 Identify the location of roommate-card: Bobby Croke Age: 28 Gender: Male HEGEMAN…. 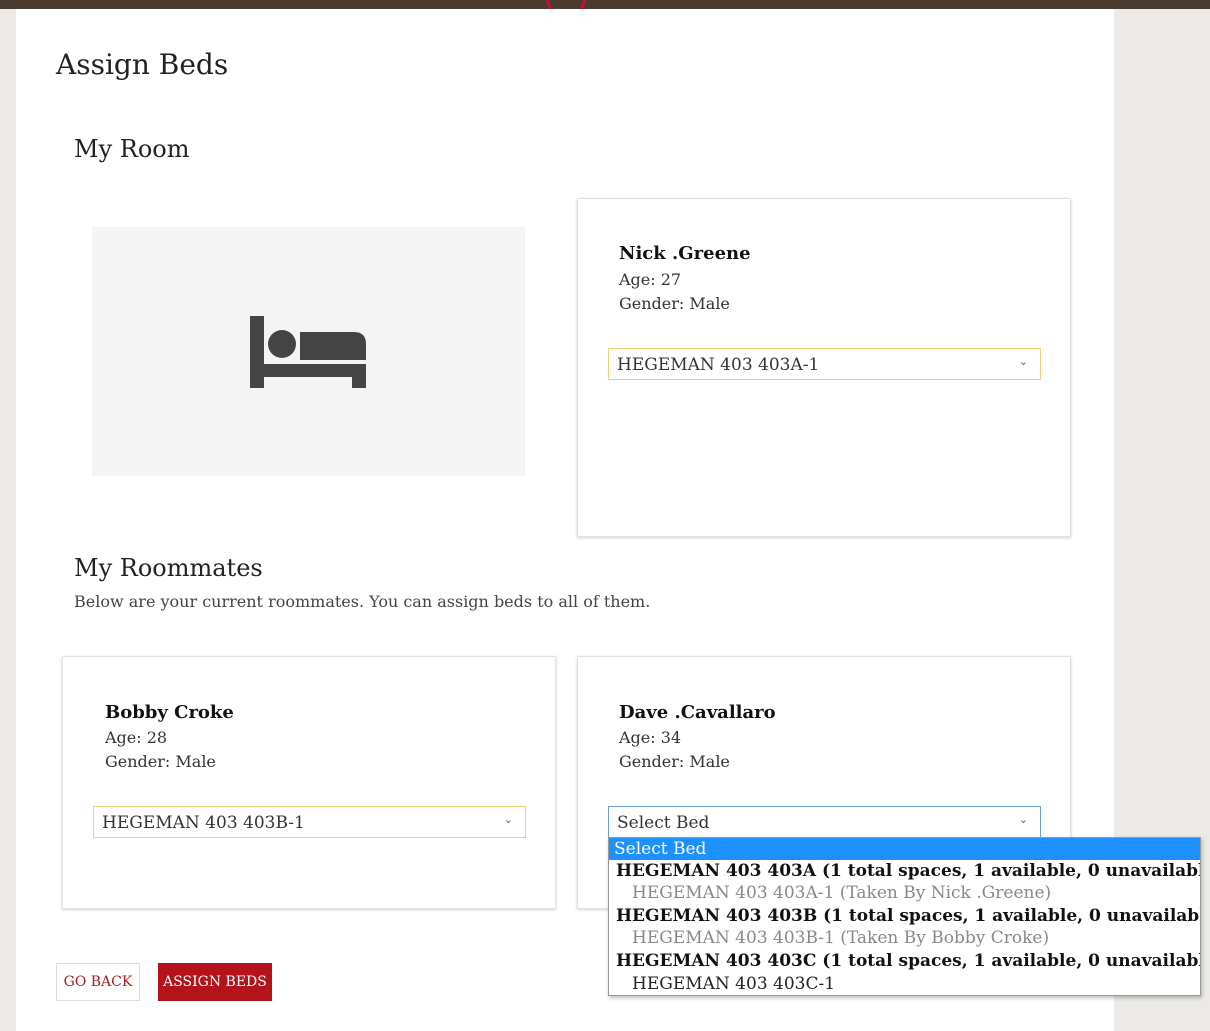
(309, 782).